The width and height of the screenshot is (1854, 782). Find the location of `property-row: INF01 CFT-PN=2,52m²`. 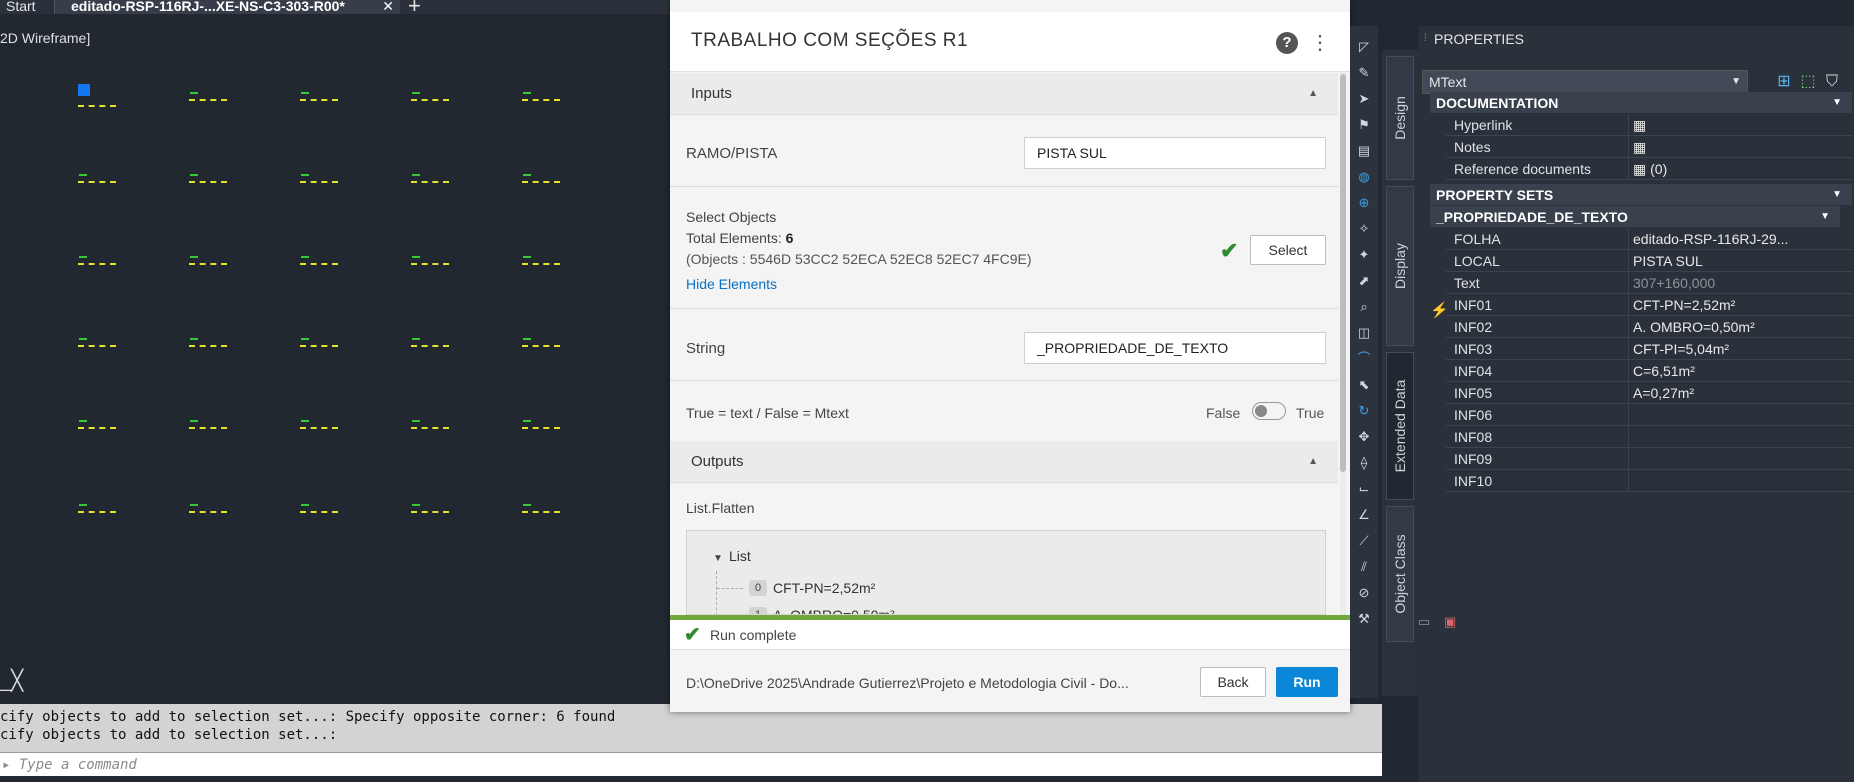

property-row: INF01 CFT-PN=2,52m² is located at coordinates (1649, 305).